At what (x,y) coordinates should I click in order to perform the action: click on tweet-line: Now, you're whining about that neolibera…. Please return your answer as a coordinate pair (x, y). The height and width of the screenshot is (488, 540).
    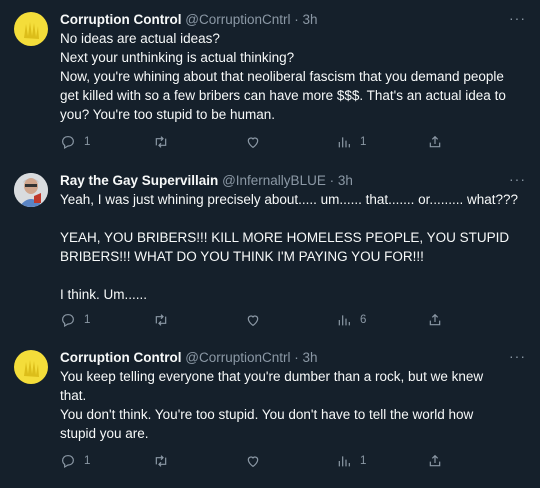
    Looking at the image, I should click on (282, 76).